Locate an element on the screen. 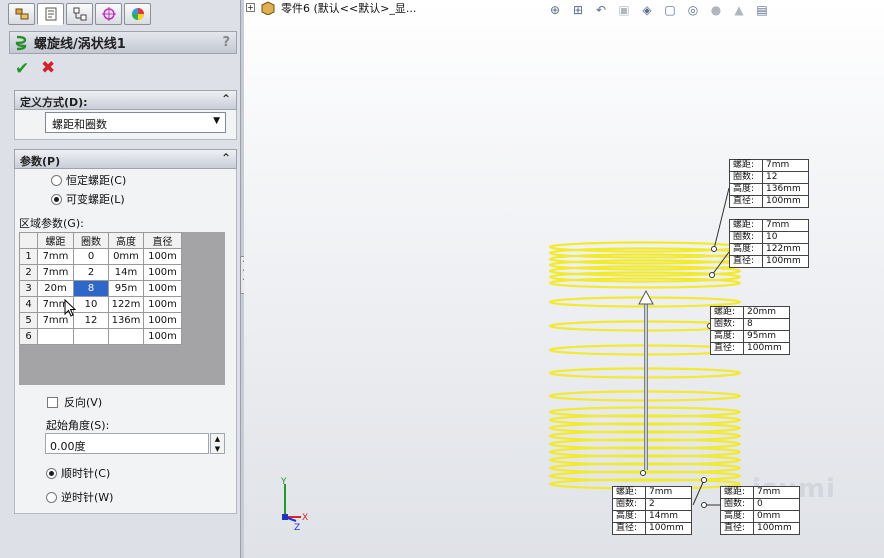 The height and width of the screenshot is (558, 884). params-group-label: 参数(P) is located at coordinates (40, 161).